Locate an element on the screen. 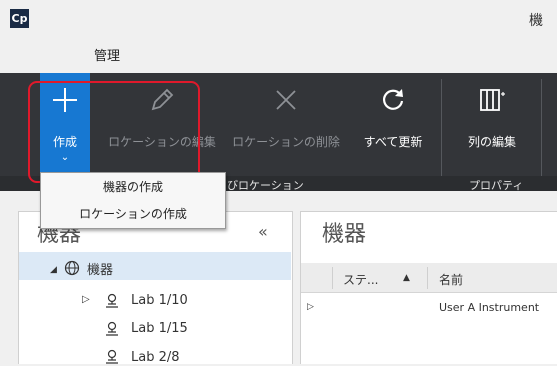  ribbon-group-properties-label: プロパティ is located at coordinates (496, 185).